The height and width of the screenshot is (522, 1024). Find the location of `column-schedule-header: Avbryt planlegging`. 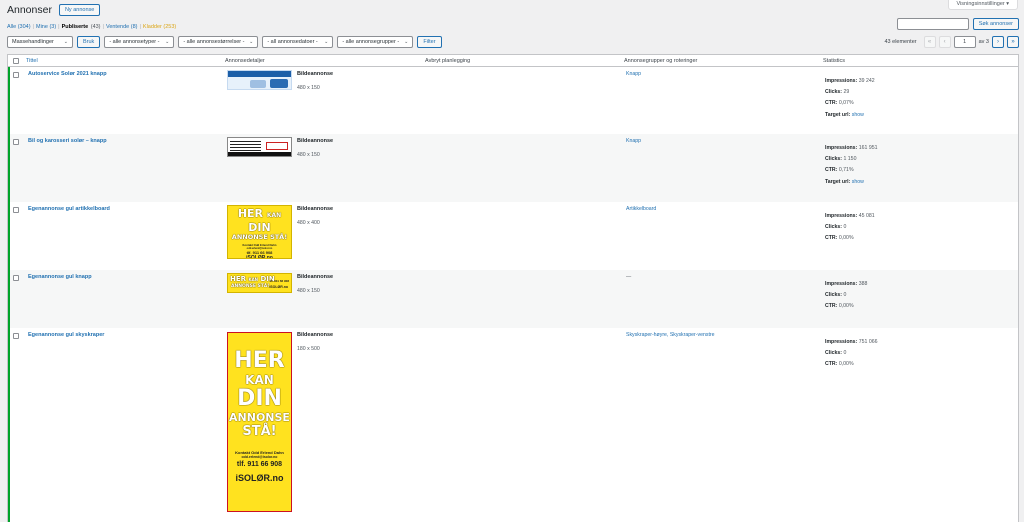

column-schedule-header: Avbryt planlegging is located at coordinates (448, 61).